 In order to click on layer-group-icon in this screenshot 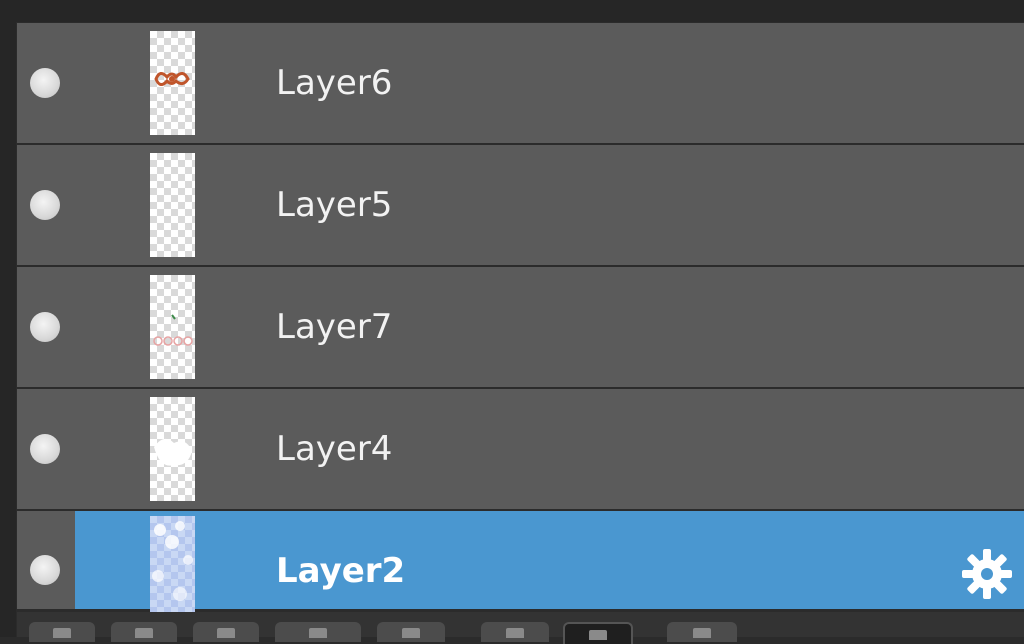, I will do `click(318, 632)`.